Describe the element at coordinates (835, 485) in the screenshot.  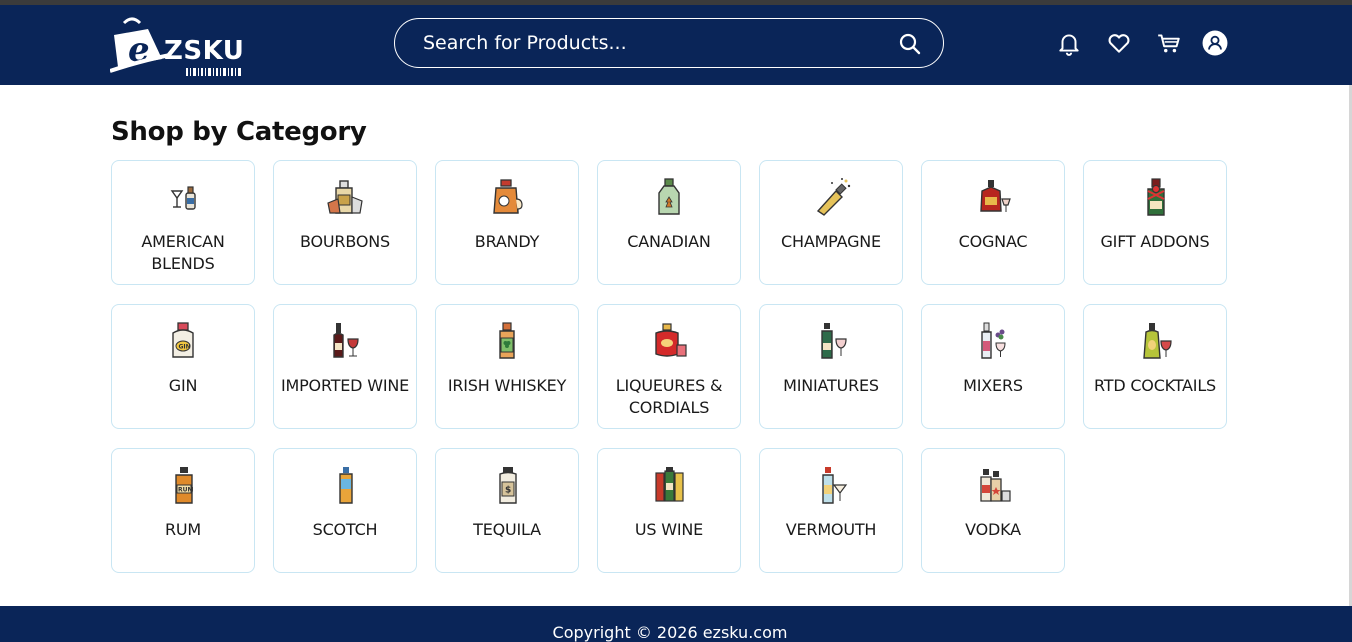
I see `vermouth-icon` at that location.